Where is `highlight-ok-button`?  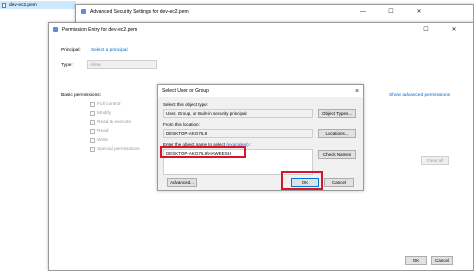 highlight-ok-button is located at coordinates (302, 180).